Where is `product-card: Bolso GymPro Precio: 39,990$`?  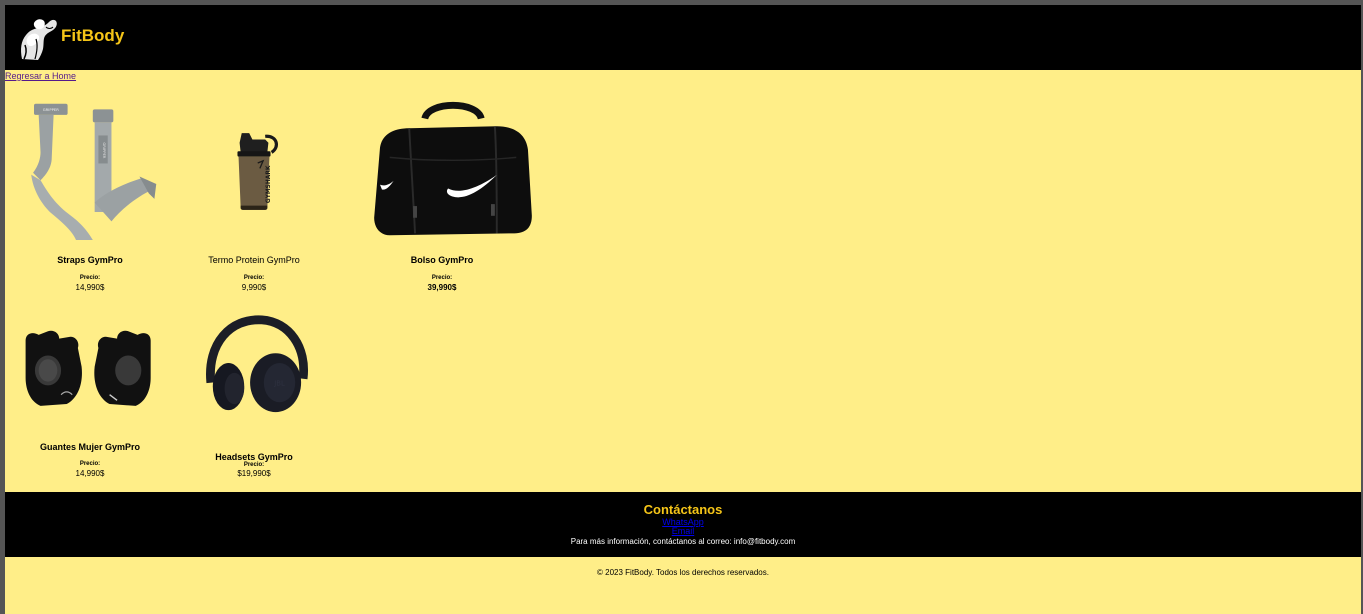 product-card: Bolso GymPro Precio: 39,990$ is located at coordinates (449, 195).